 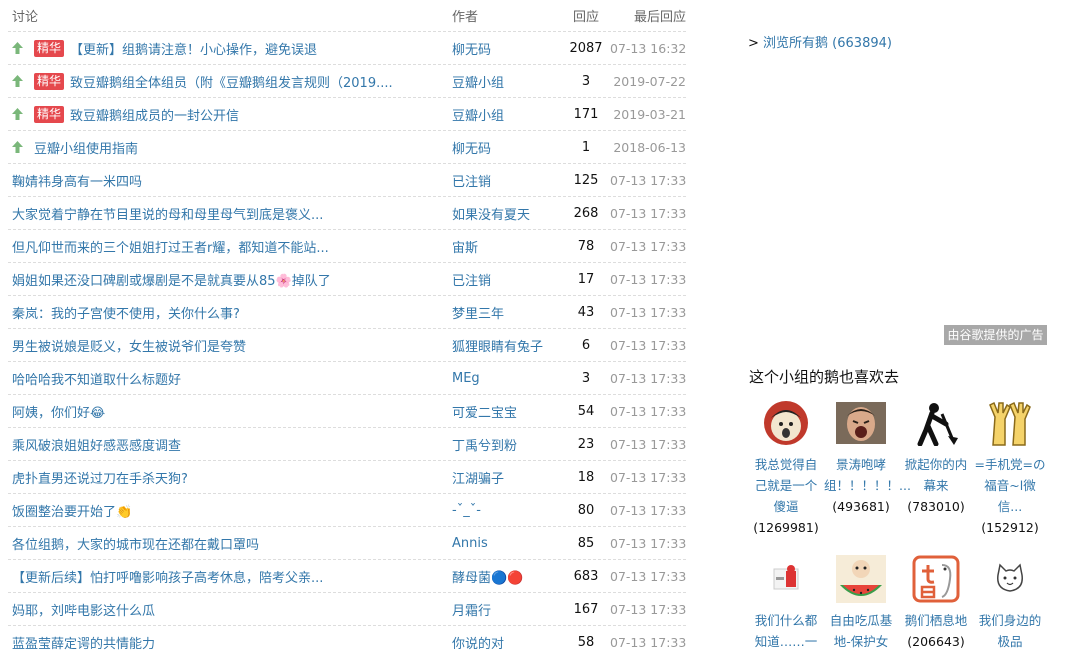 What do you see at coordinates (466, 378) in the screenshot?
I see `topic-author-link: MEg` at bounding box center [466, 378].